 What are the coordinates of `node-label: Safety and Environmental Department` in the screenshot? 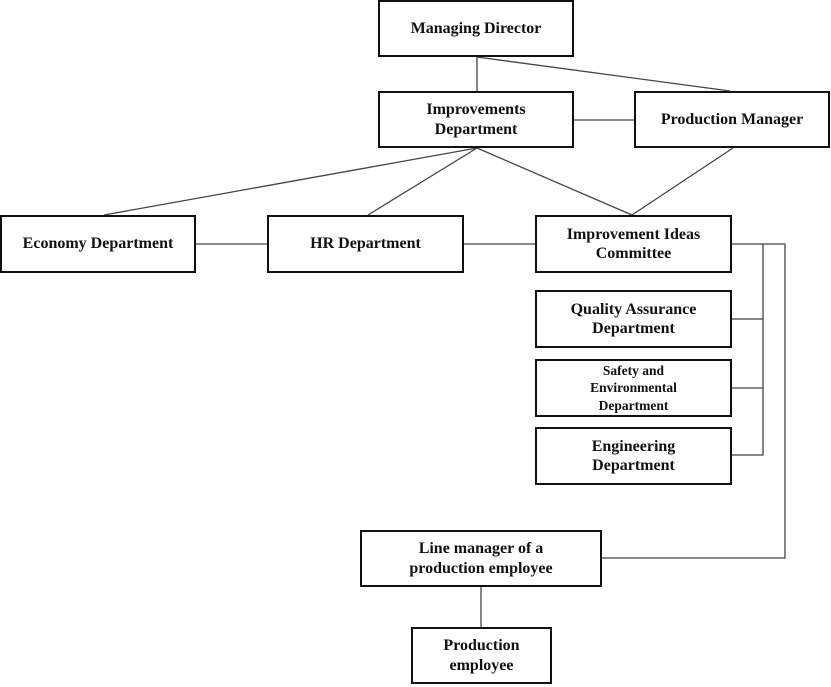 It's located at (633, 387).